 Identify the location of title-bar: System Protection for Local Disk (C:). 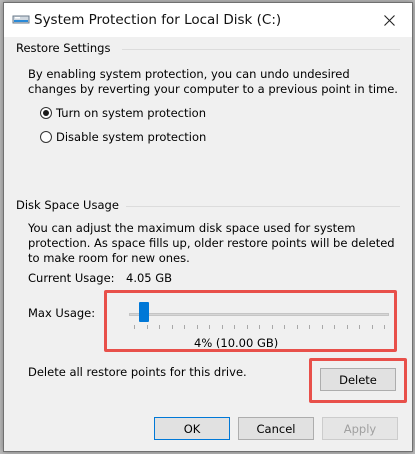
(208, 20).